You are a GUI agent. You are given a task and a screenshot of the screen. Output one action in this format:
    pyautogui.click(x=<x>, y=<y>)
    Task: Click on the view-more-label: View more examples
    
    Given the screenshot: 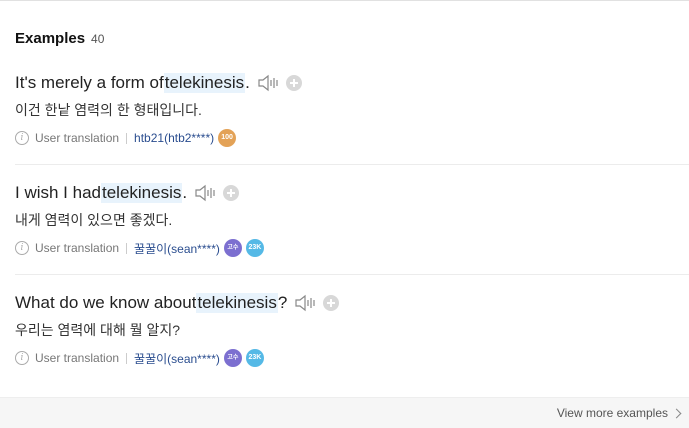 What is the action you would take?
    pyautogui.click(x=612, y=413)
    